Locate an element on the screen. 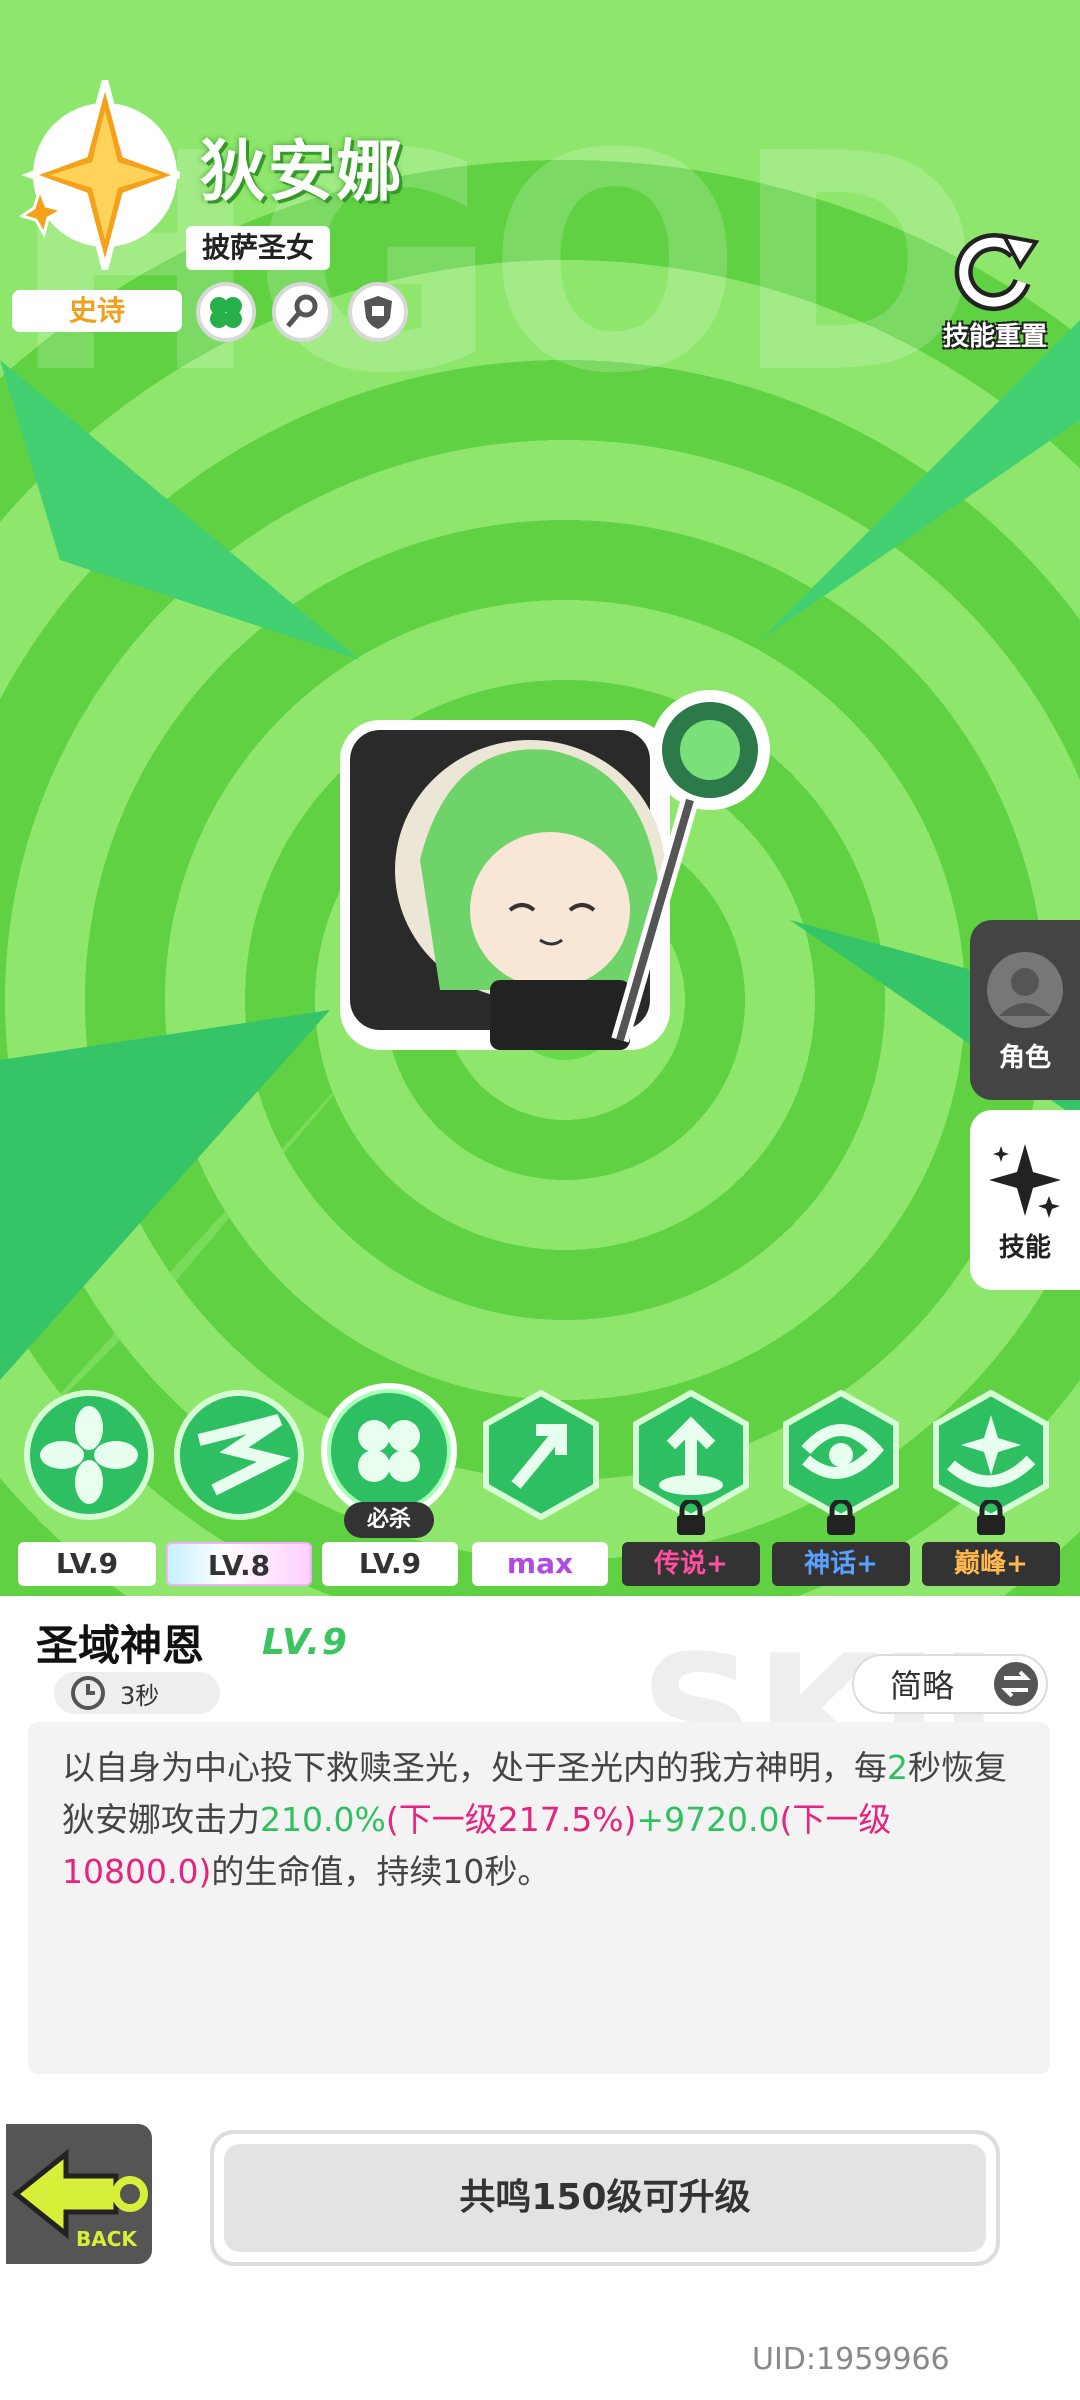  skill-level-3: LV.9 is located at coordinates (390, 1564).